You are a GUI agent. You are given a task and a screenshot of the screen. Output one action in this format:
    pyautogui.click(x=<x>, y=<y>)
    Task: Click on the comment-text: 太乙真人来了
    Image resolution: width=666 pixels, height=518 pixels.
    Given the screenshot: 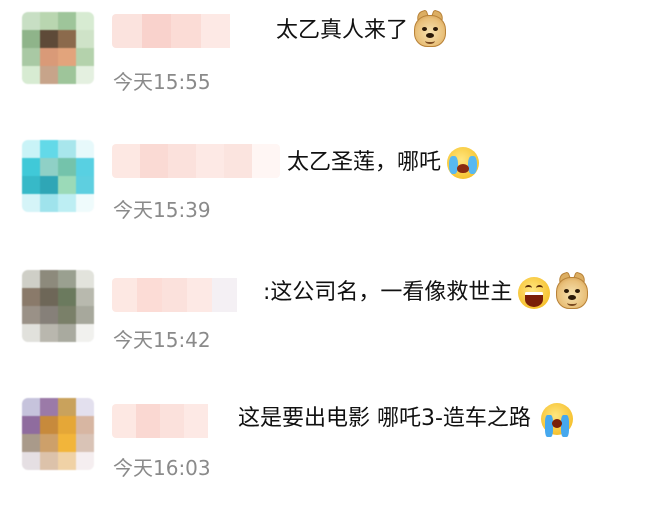 What is the action you would take?
    pyautogui.click(x=361, y=29)
    